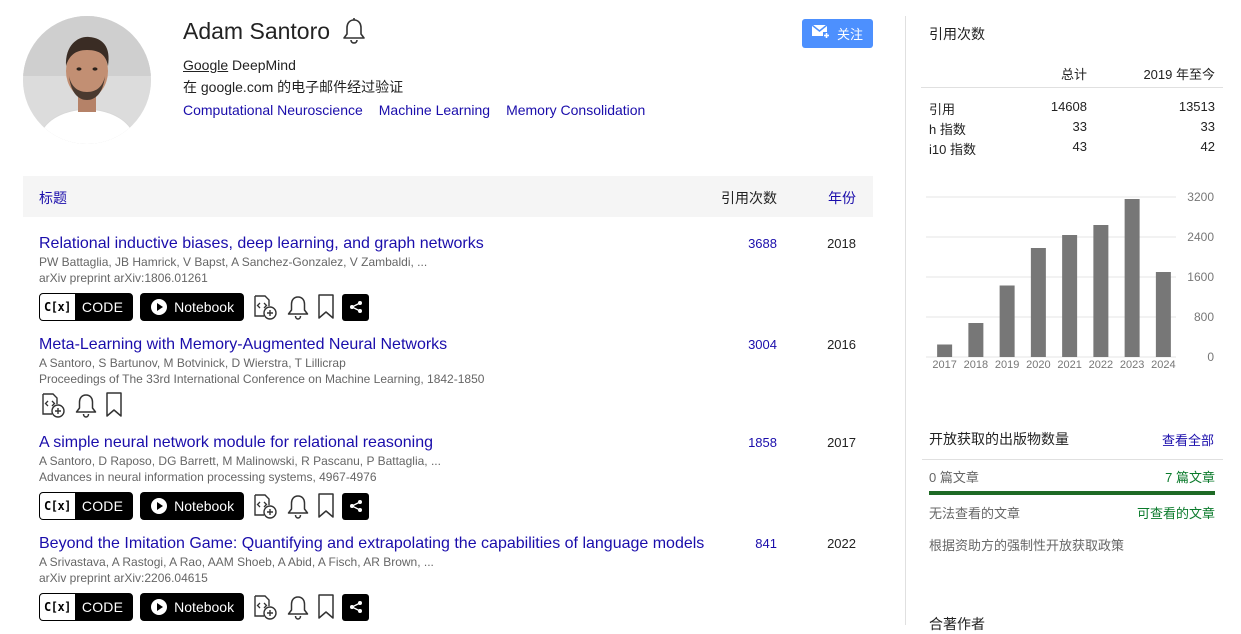  Describe the element at coordinates (1204, 317) in the screenshot. I see `y-tick-label: 800` at that location.